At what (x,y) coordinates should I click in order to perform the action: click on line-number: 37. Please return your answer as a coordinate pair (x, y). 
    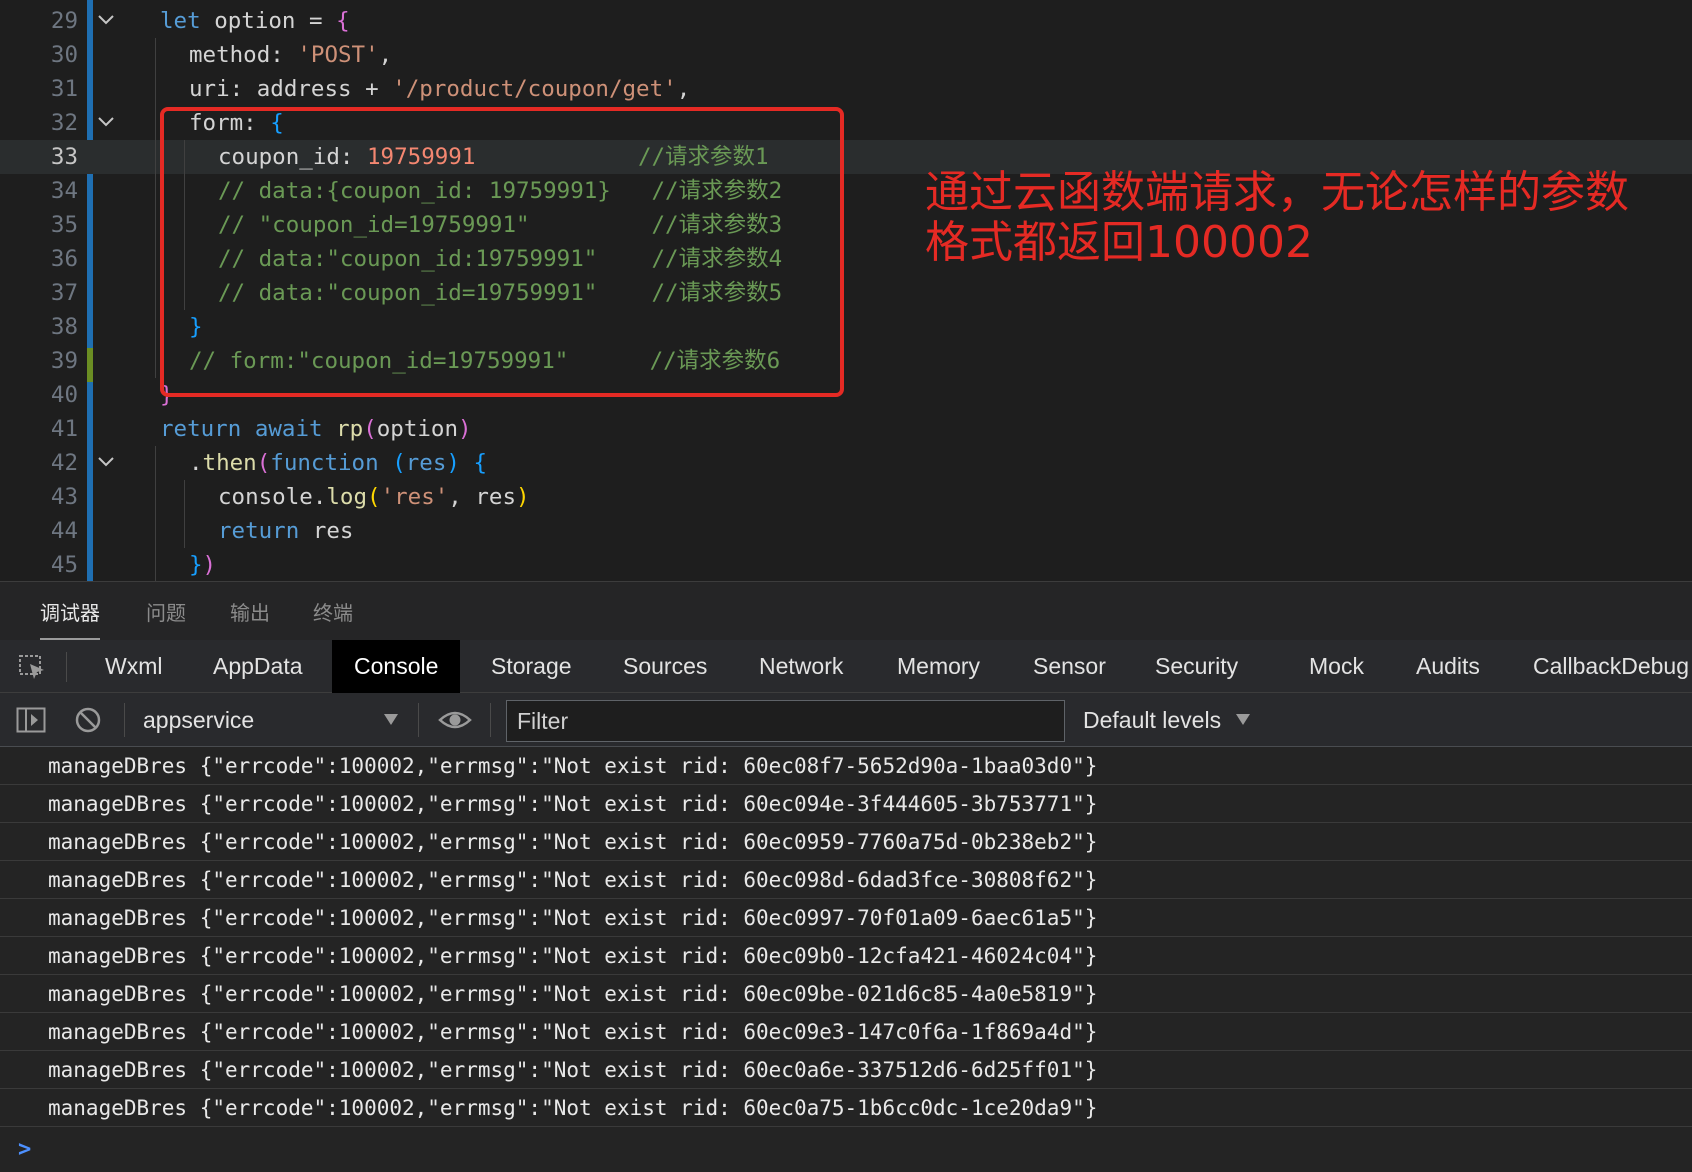
    Looking at the image, I should click on (64, 293).